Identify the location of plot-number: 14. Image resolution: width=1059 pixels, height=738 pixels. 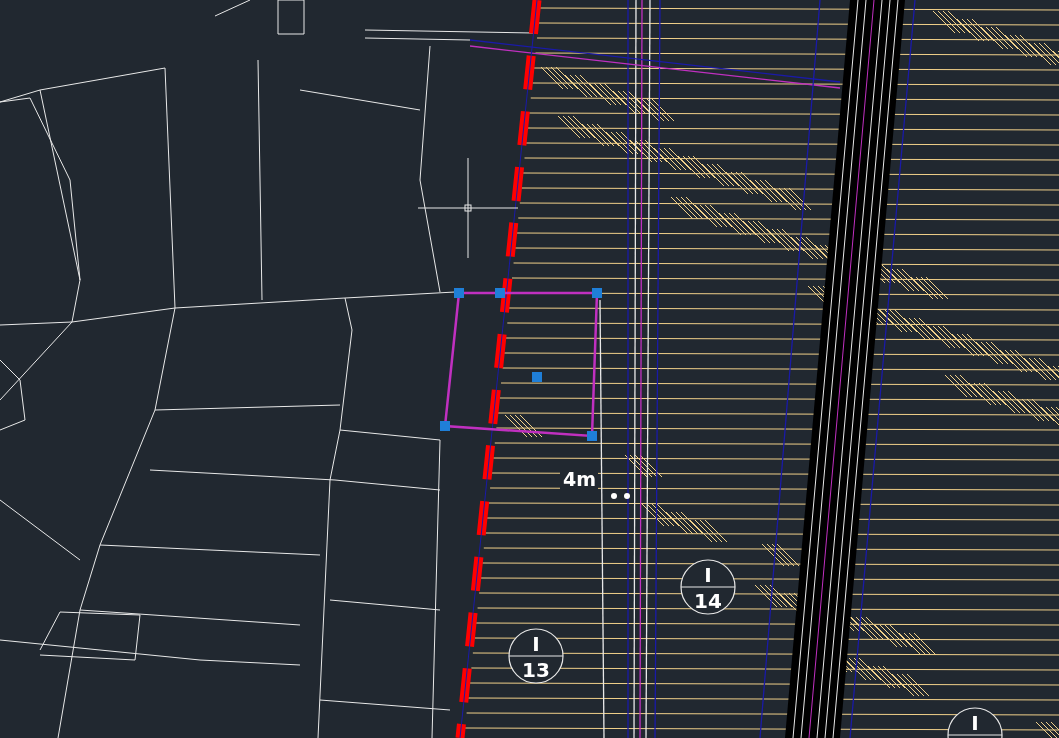
(708, 601).